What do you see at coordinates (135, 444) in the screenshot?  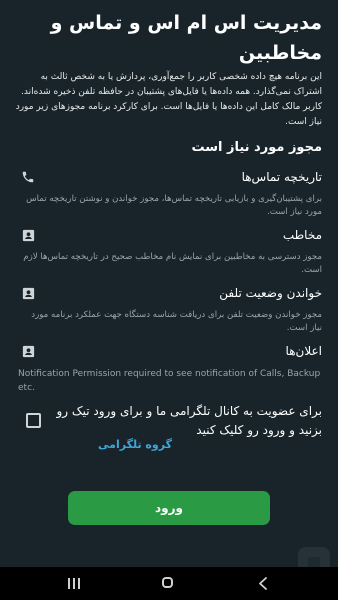 I see `telegram-group-link: گروه تلگرامی` at bounding box center [135, 444].